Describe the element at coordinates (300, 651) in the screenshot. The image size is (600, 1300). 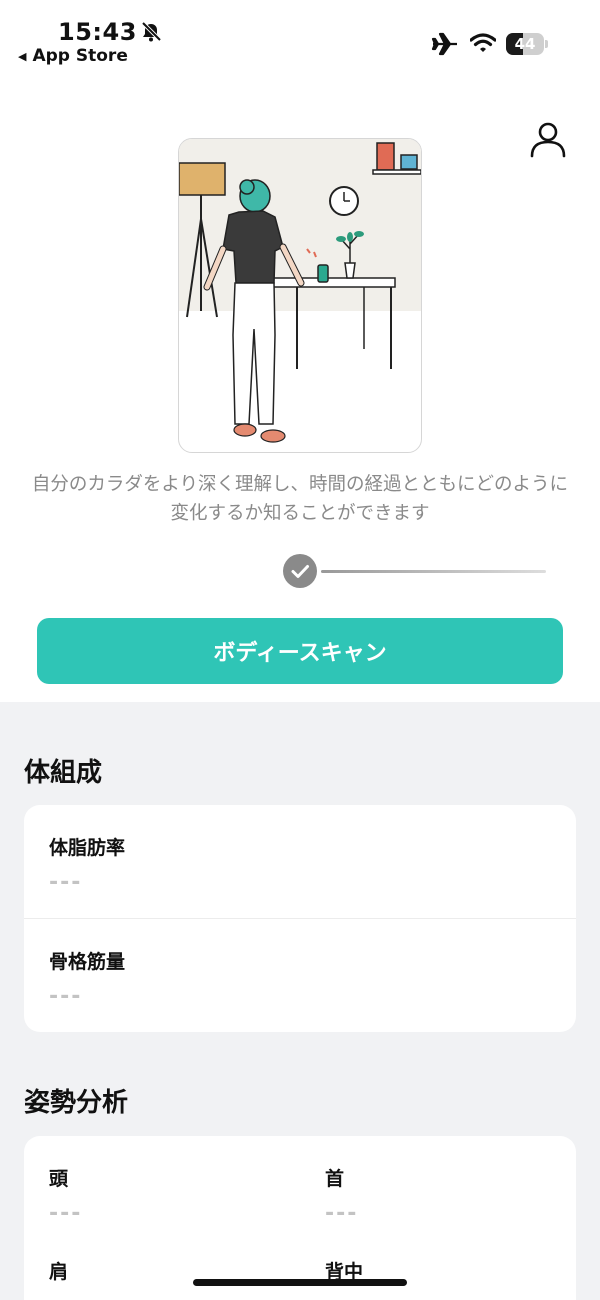
I see `body-scan-button: ボディースキャン` at that location.